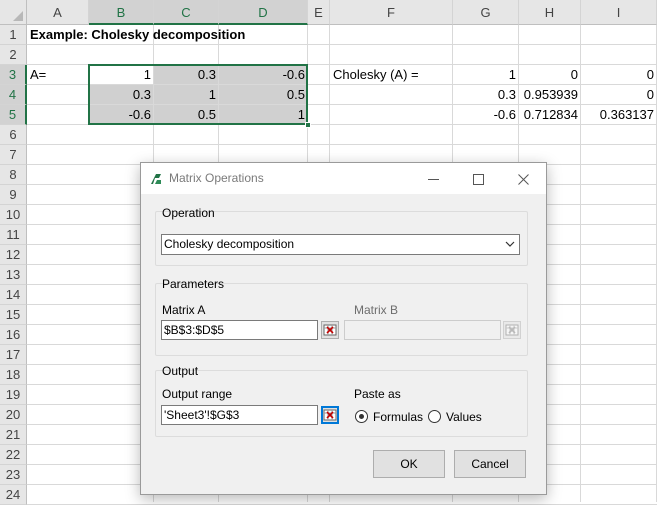 This screenshot has height=505, width=657. I want to click on row-header-8: 8, so click(13, 175).